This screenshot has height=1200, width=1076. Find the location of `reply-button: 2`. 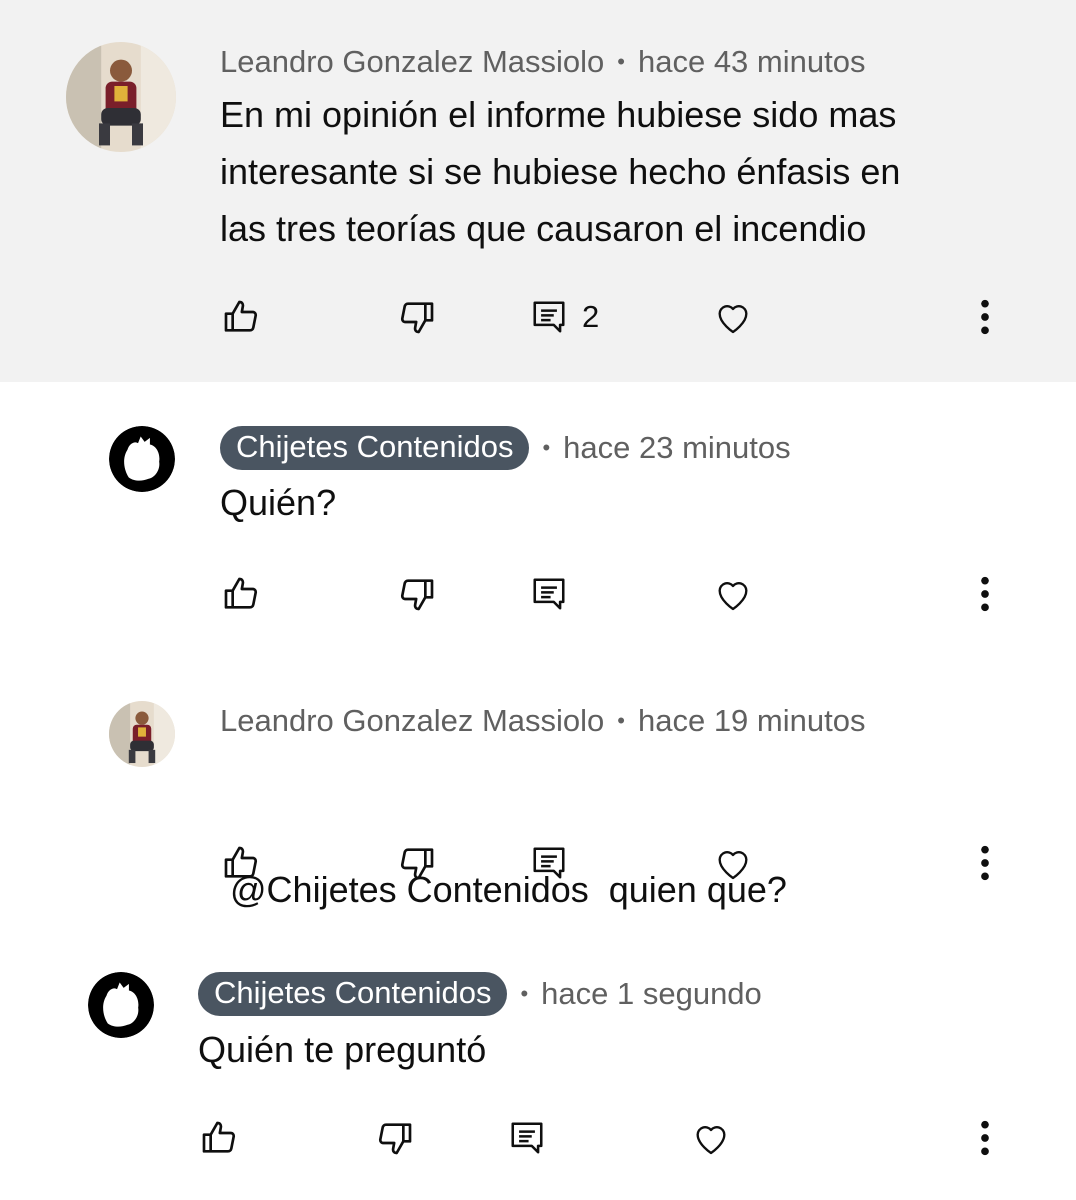

reply-button: 2 is located at coordinates (564, 317).